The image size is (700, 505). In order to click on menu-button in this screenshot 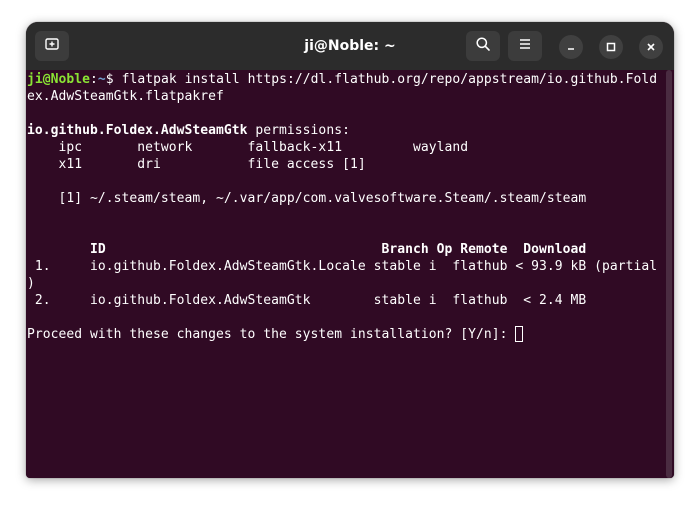, I will do `click(525, 46)`.